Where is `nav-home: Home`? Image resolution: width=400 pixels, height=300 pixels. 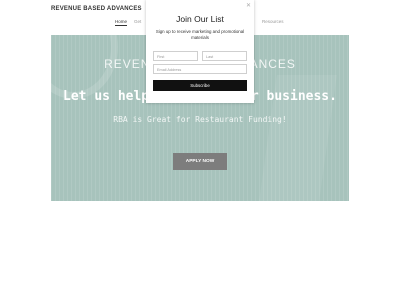
nav-home: Home is located at coordinates (121, 22).